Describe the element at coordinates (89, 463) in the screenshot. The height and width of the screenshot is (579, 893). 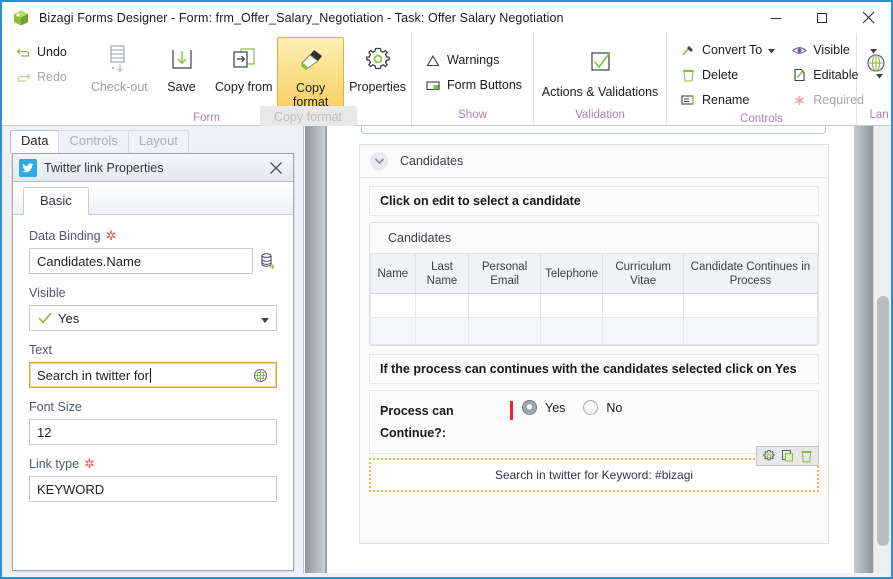
I see `required-asterisk-icon: ✲` at that location.